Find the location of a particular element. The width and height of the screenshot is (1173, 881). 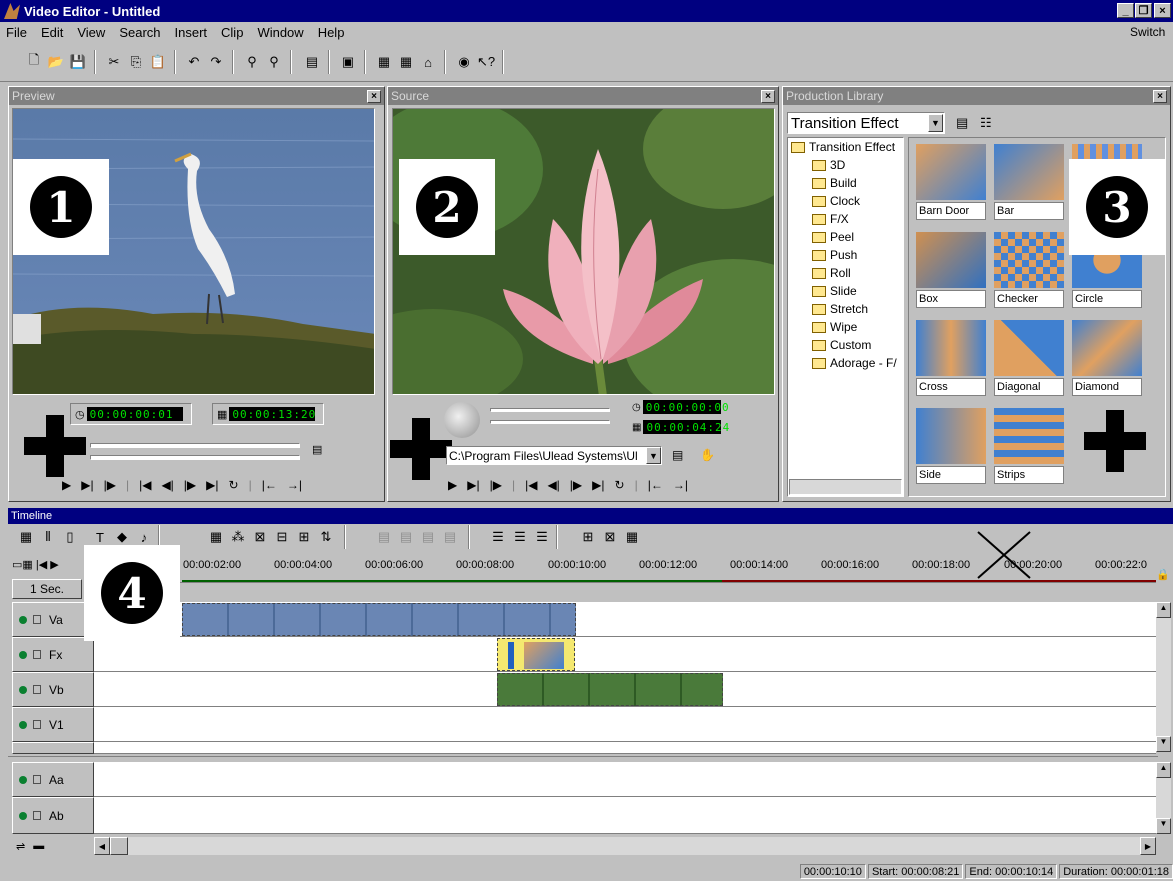

storyboard-icon: ▦ is located at coordinates (26, 537).